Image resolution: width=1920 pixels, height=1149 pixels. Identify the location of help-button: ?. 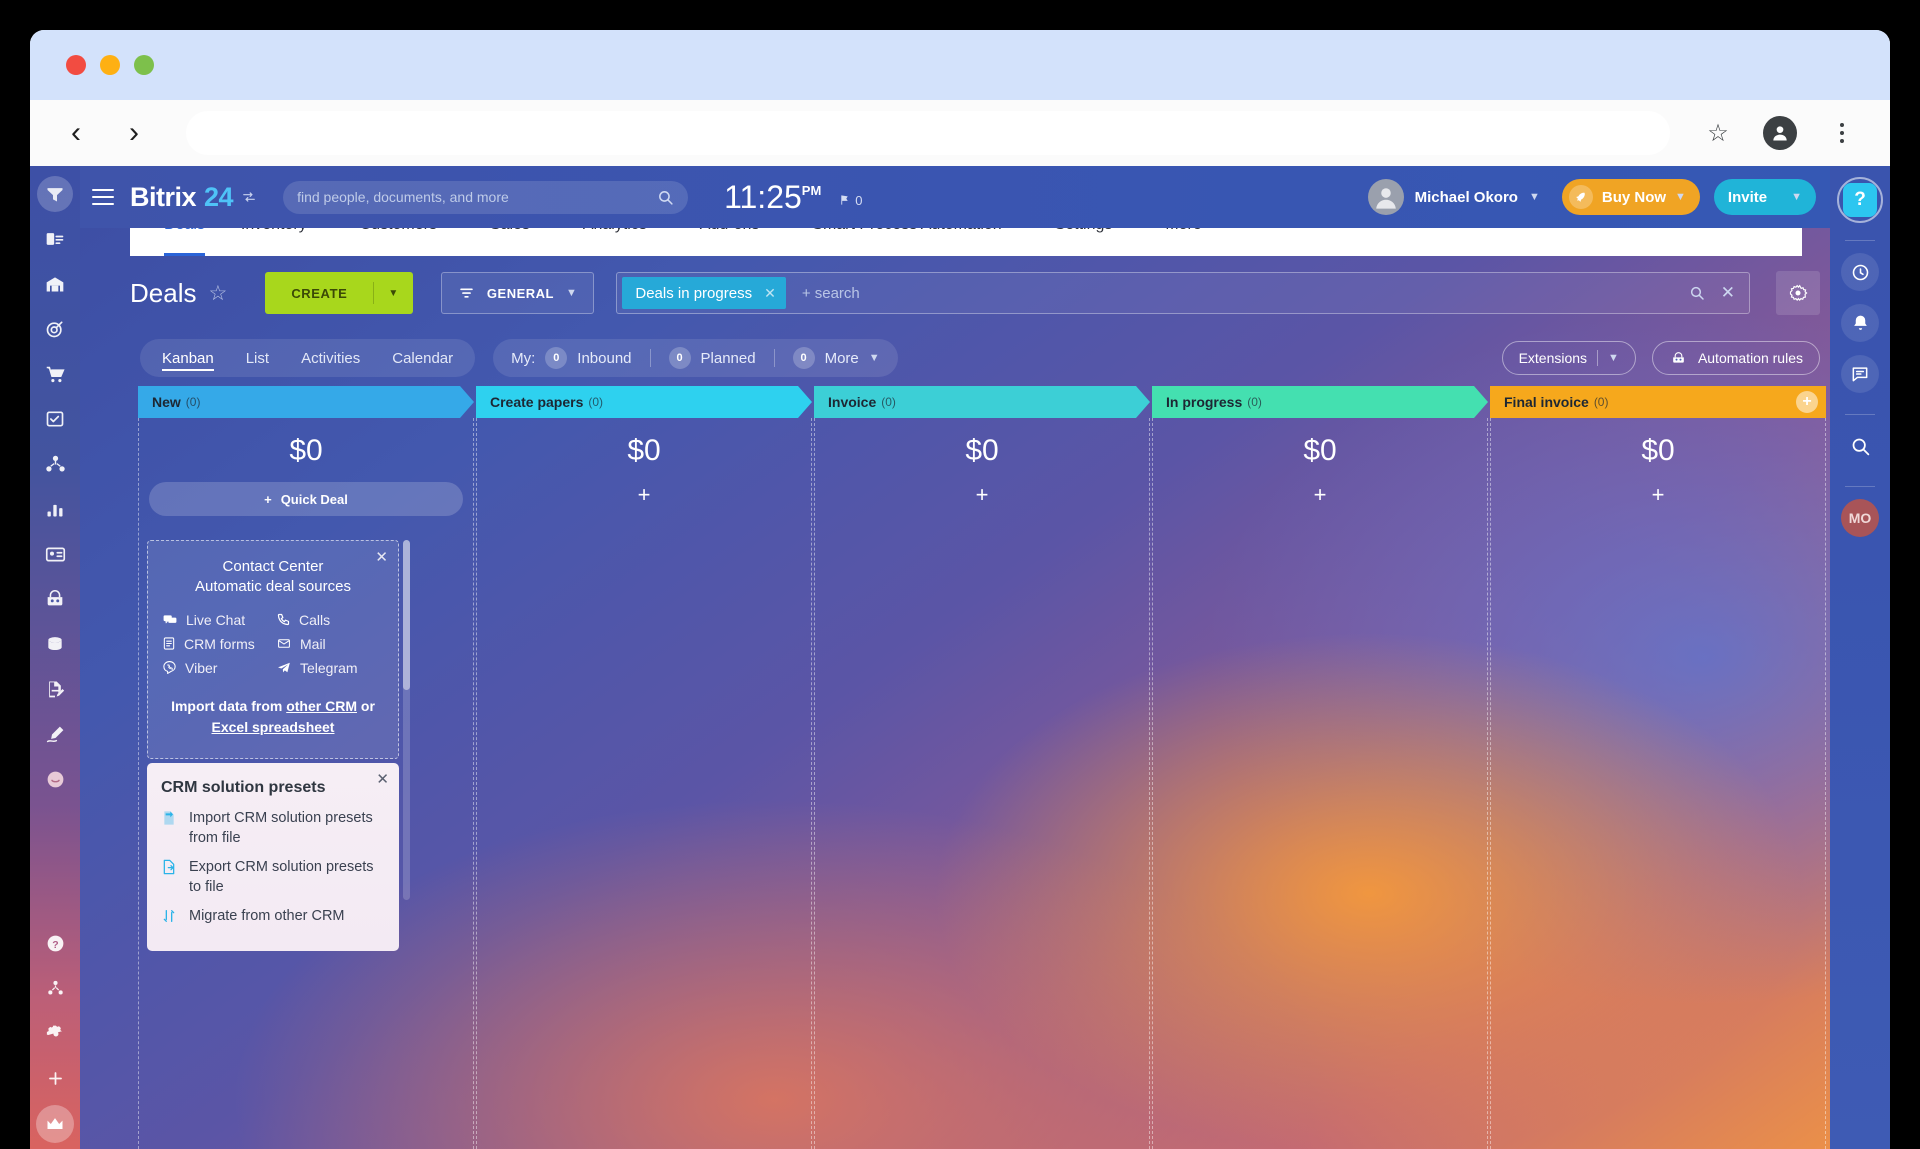
(1860, 200).